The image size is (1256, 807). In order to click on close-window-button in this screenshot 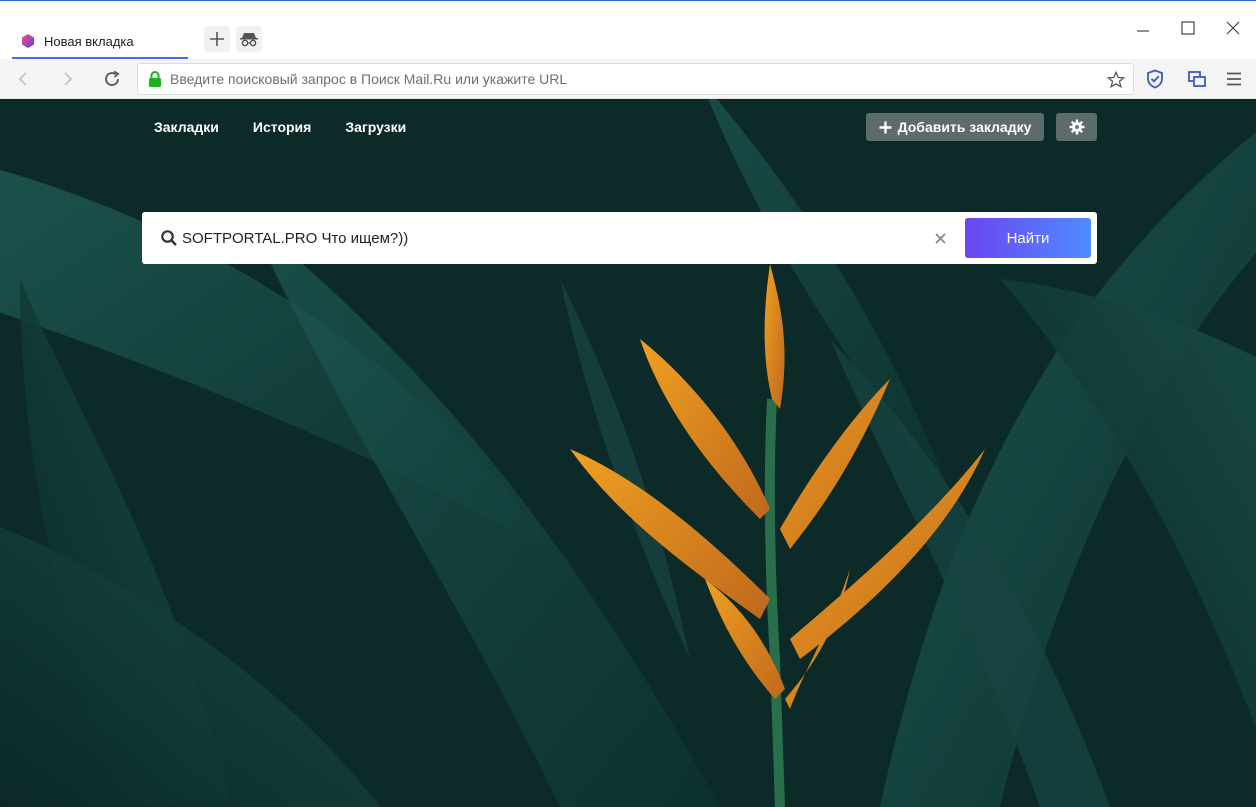, I will do `click(1233, 28)`.